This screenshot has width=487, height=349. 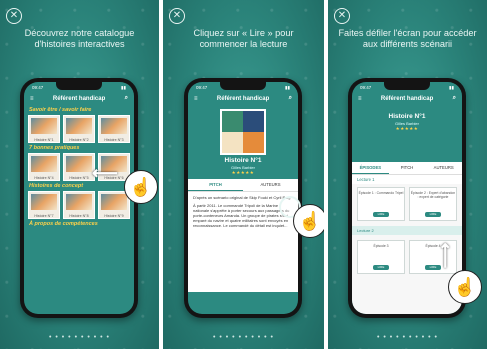 What do you see at coordinates (114, 216) in the screenshot?
I see `story-tile-label: Histoire N°9` at bounding box center [114, 216].